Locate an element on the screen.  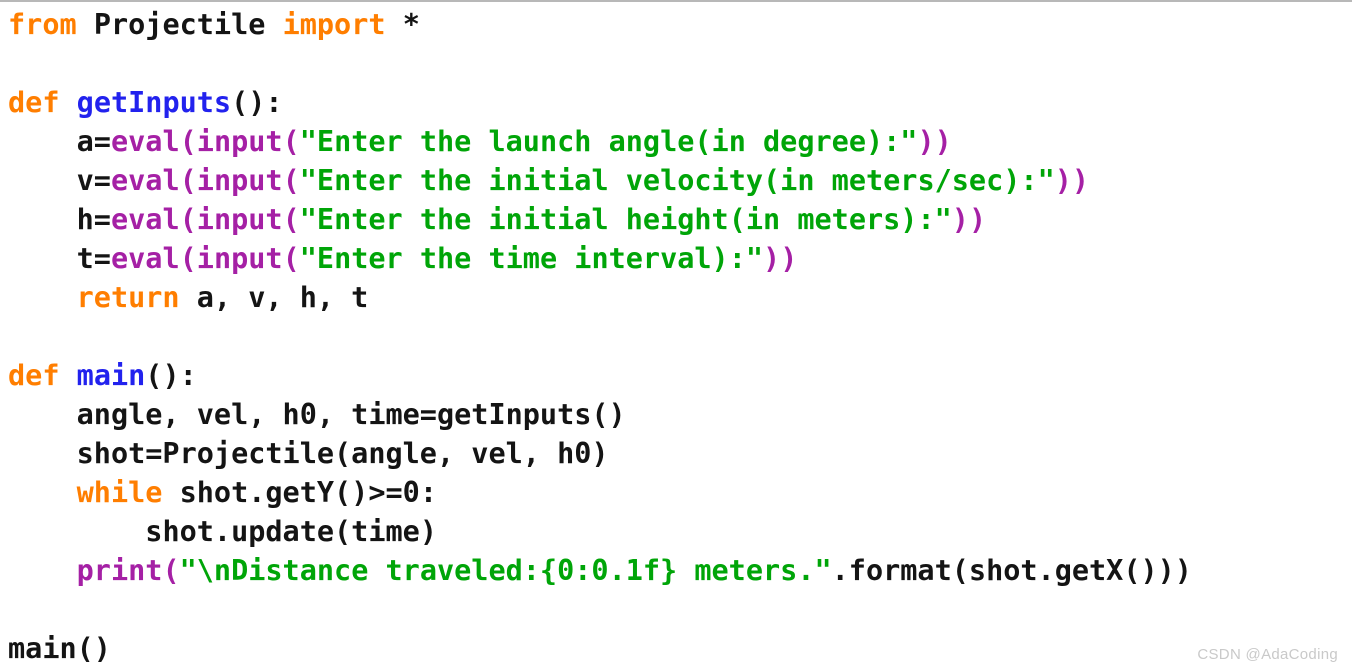
code-token-plain: h= is located at coordinates (93, 219).